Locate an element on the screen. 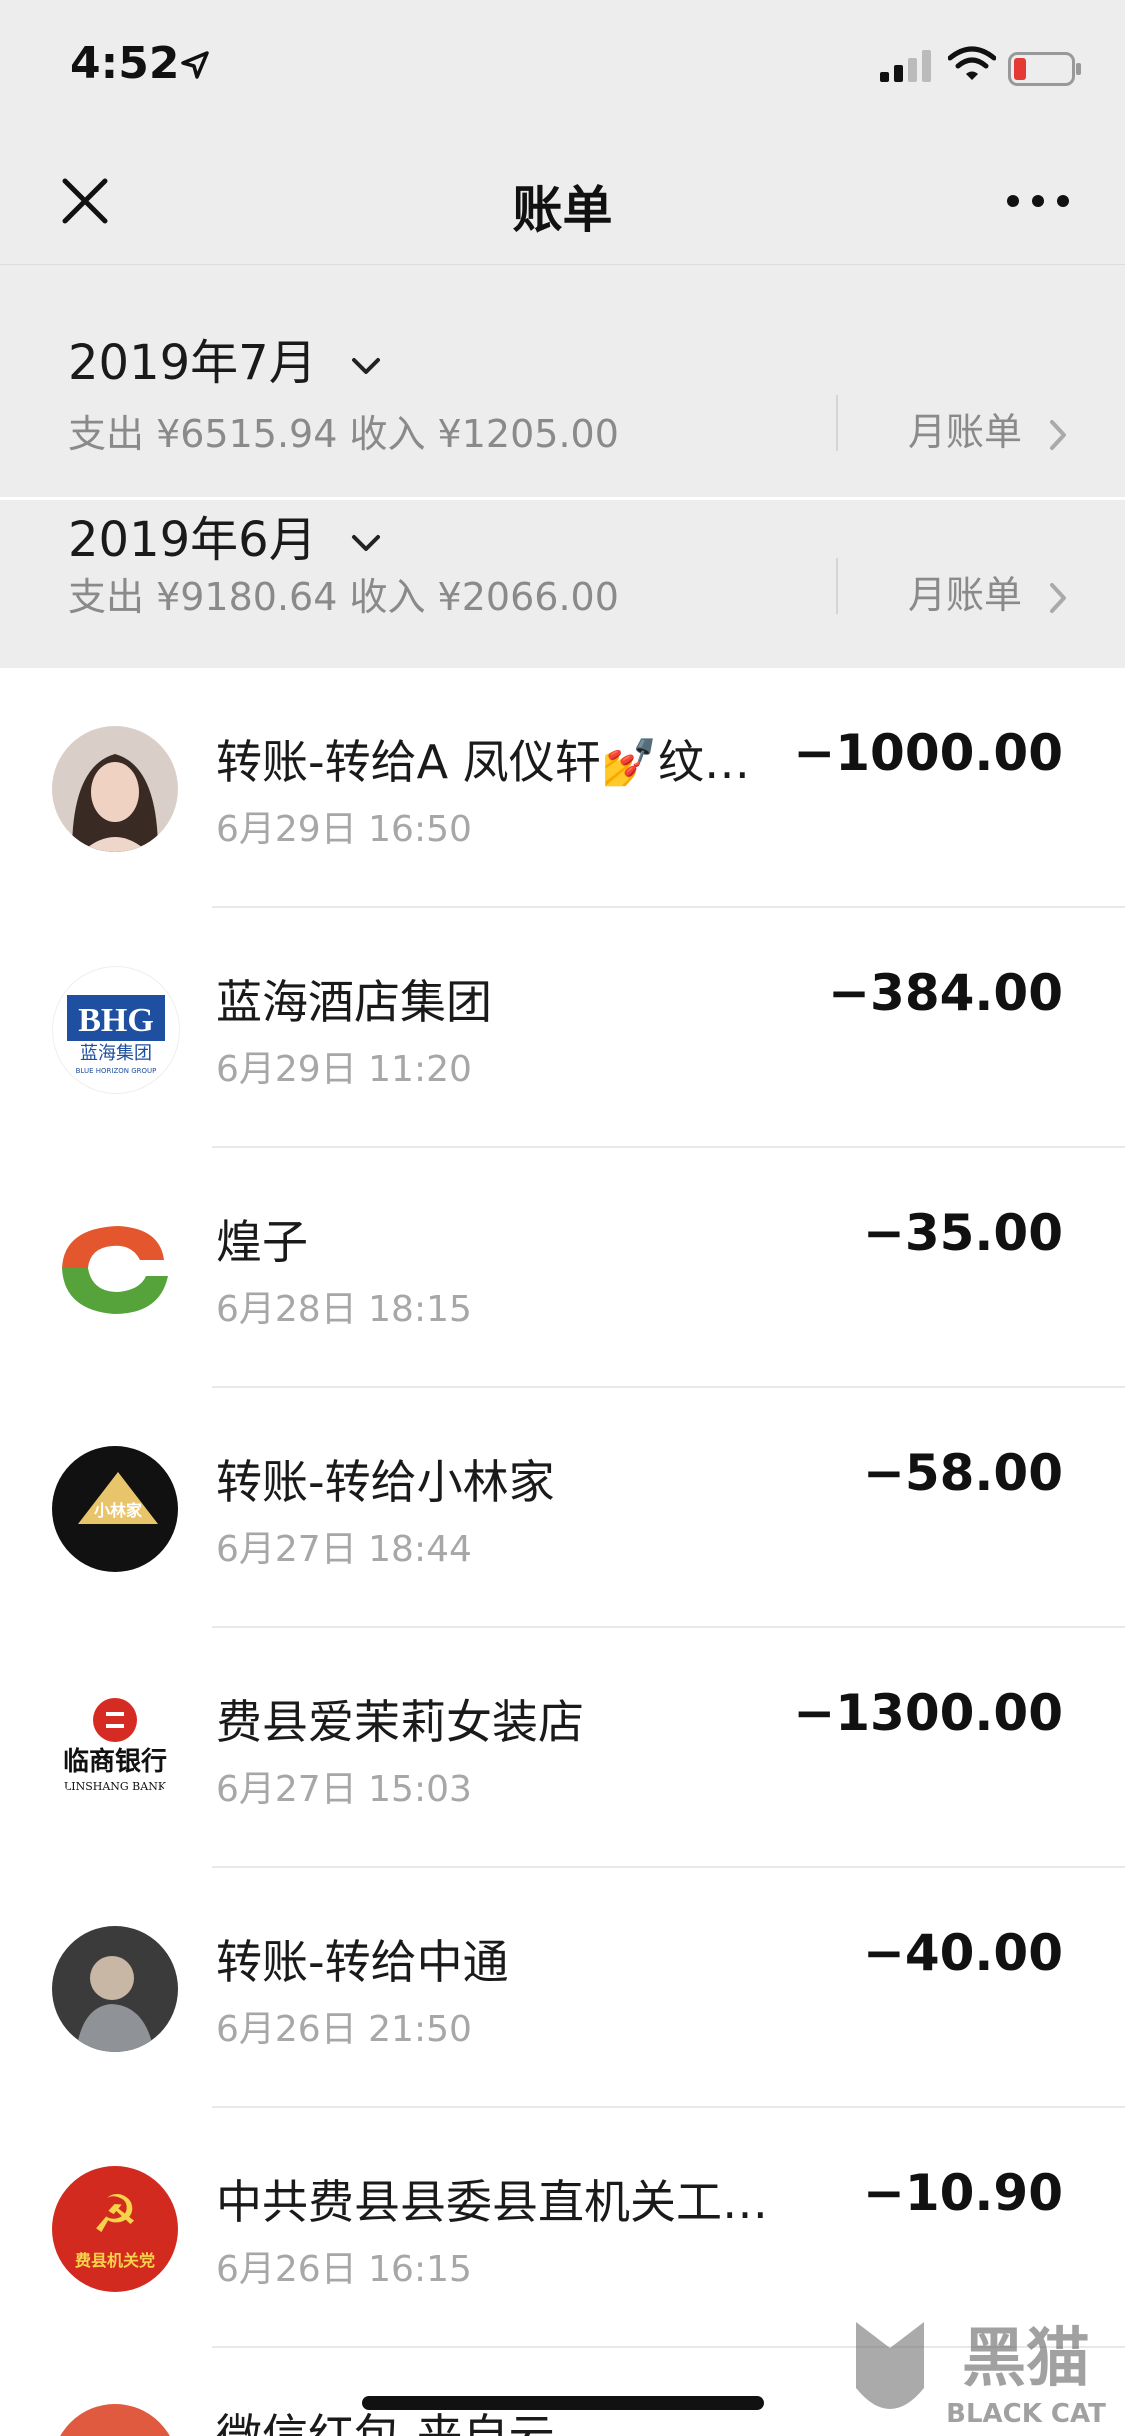 Image resolution: width=1125 pixels, height=2436 pixels. transaction-time: 6月26日 21:50 is located at coordinates (344, 2029).